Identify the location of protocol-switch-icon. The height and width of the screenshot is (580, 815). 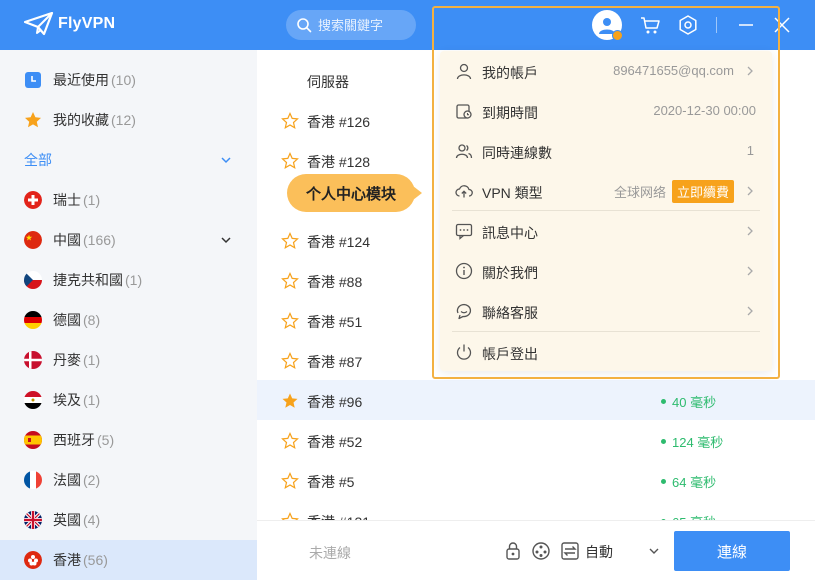
(570, 551).